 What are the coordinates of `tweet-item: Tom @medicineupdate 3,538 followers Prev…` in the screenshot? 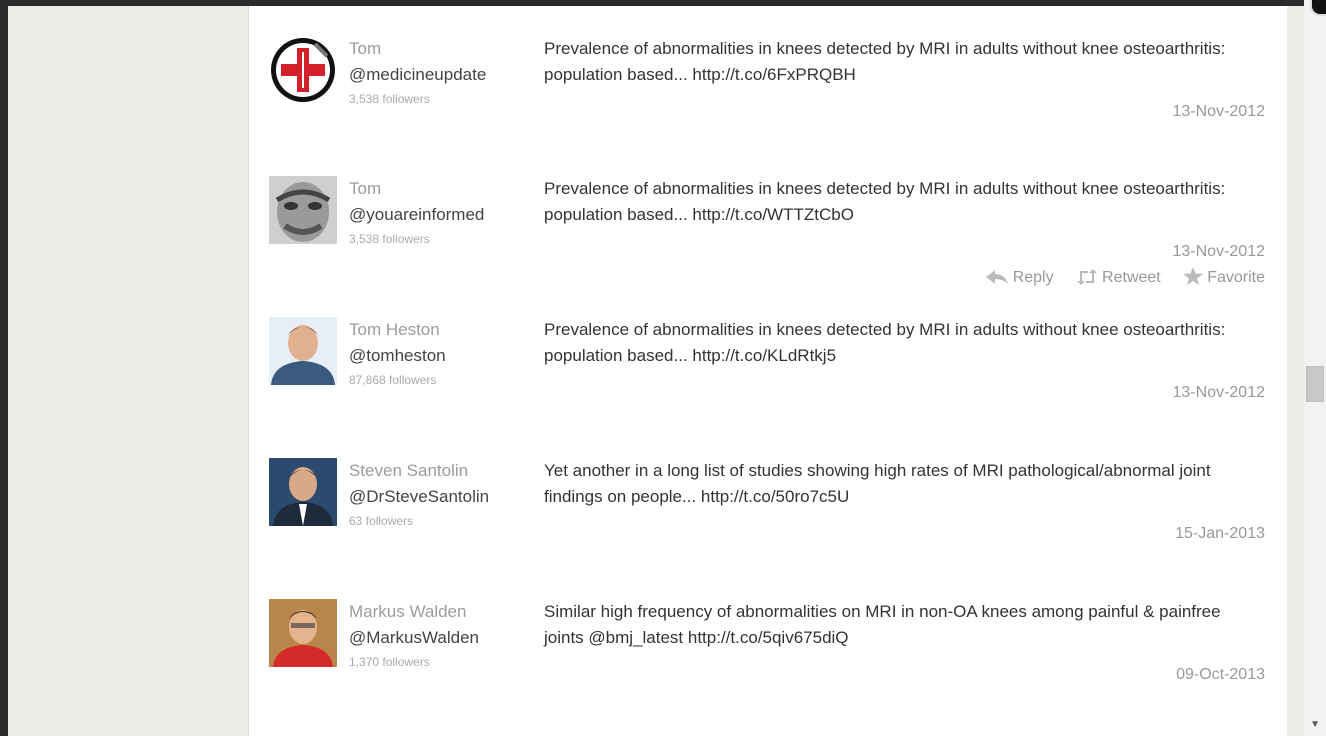 It's located at (768, 76).